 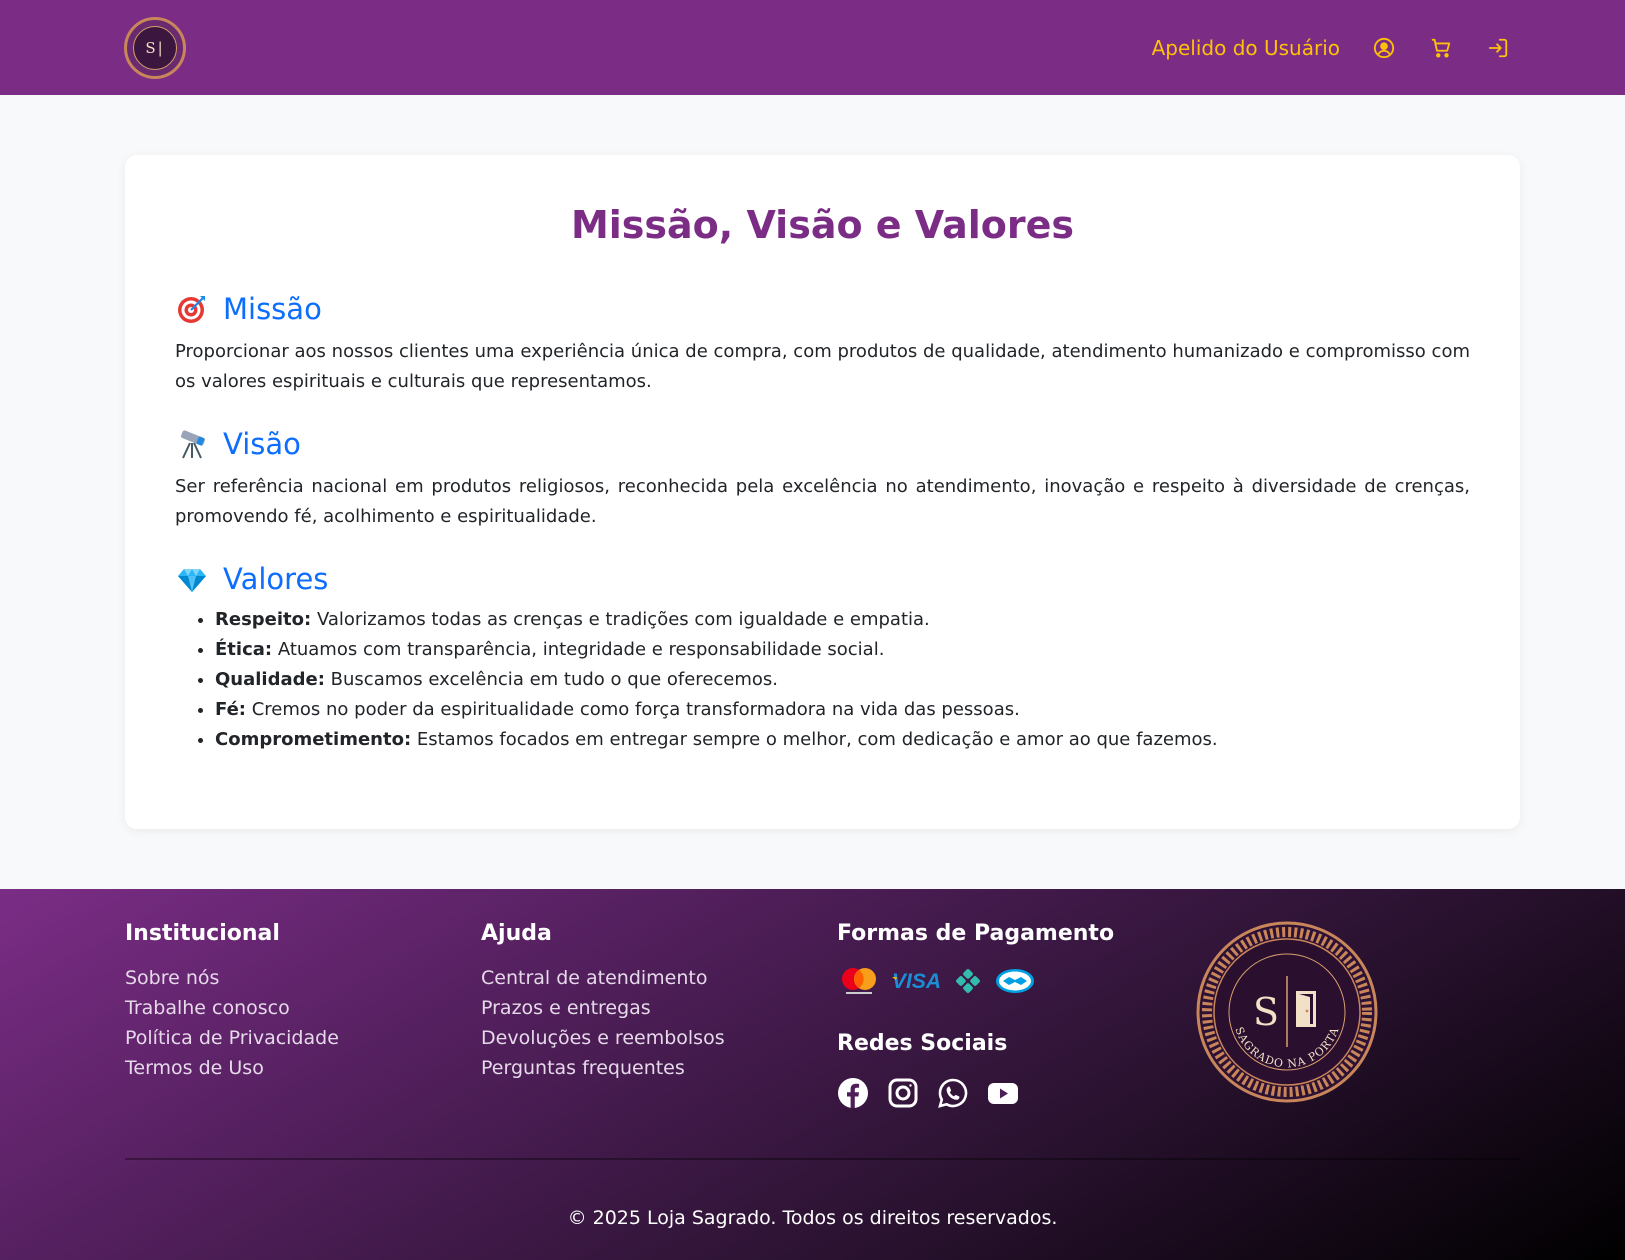 What do you see at coordinates (192, 444) in the screenshot?
I see `telescope-icon` at bounding box center [192, 444].